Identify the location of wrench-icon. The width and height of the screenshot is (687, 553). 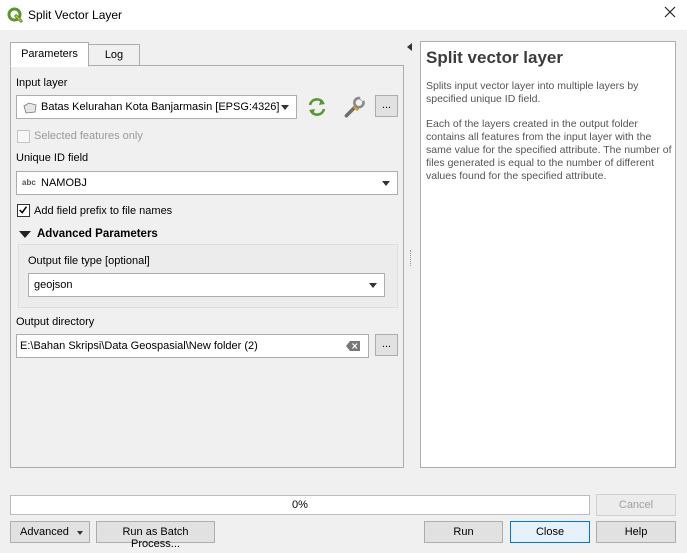
(354, 107).